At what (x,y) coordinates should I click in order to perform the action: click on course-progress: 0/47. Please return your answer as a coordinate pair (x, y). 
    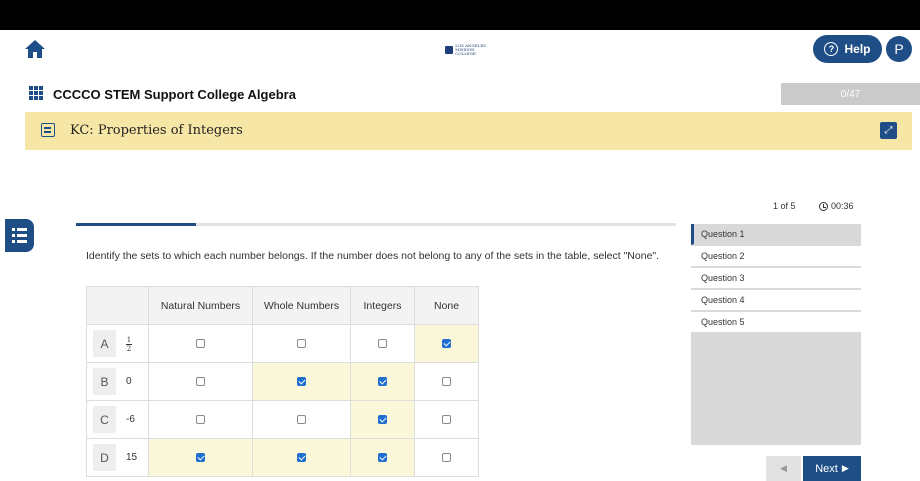
    Looking at the image, I should click on (850, 94).